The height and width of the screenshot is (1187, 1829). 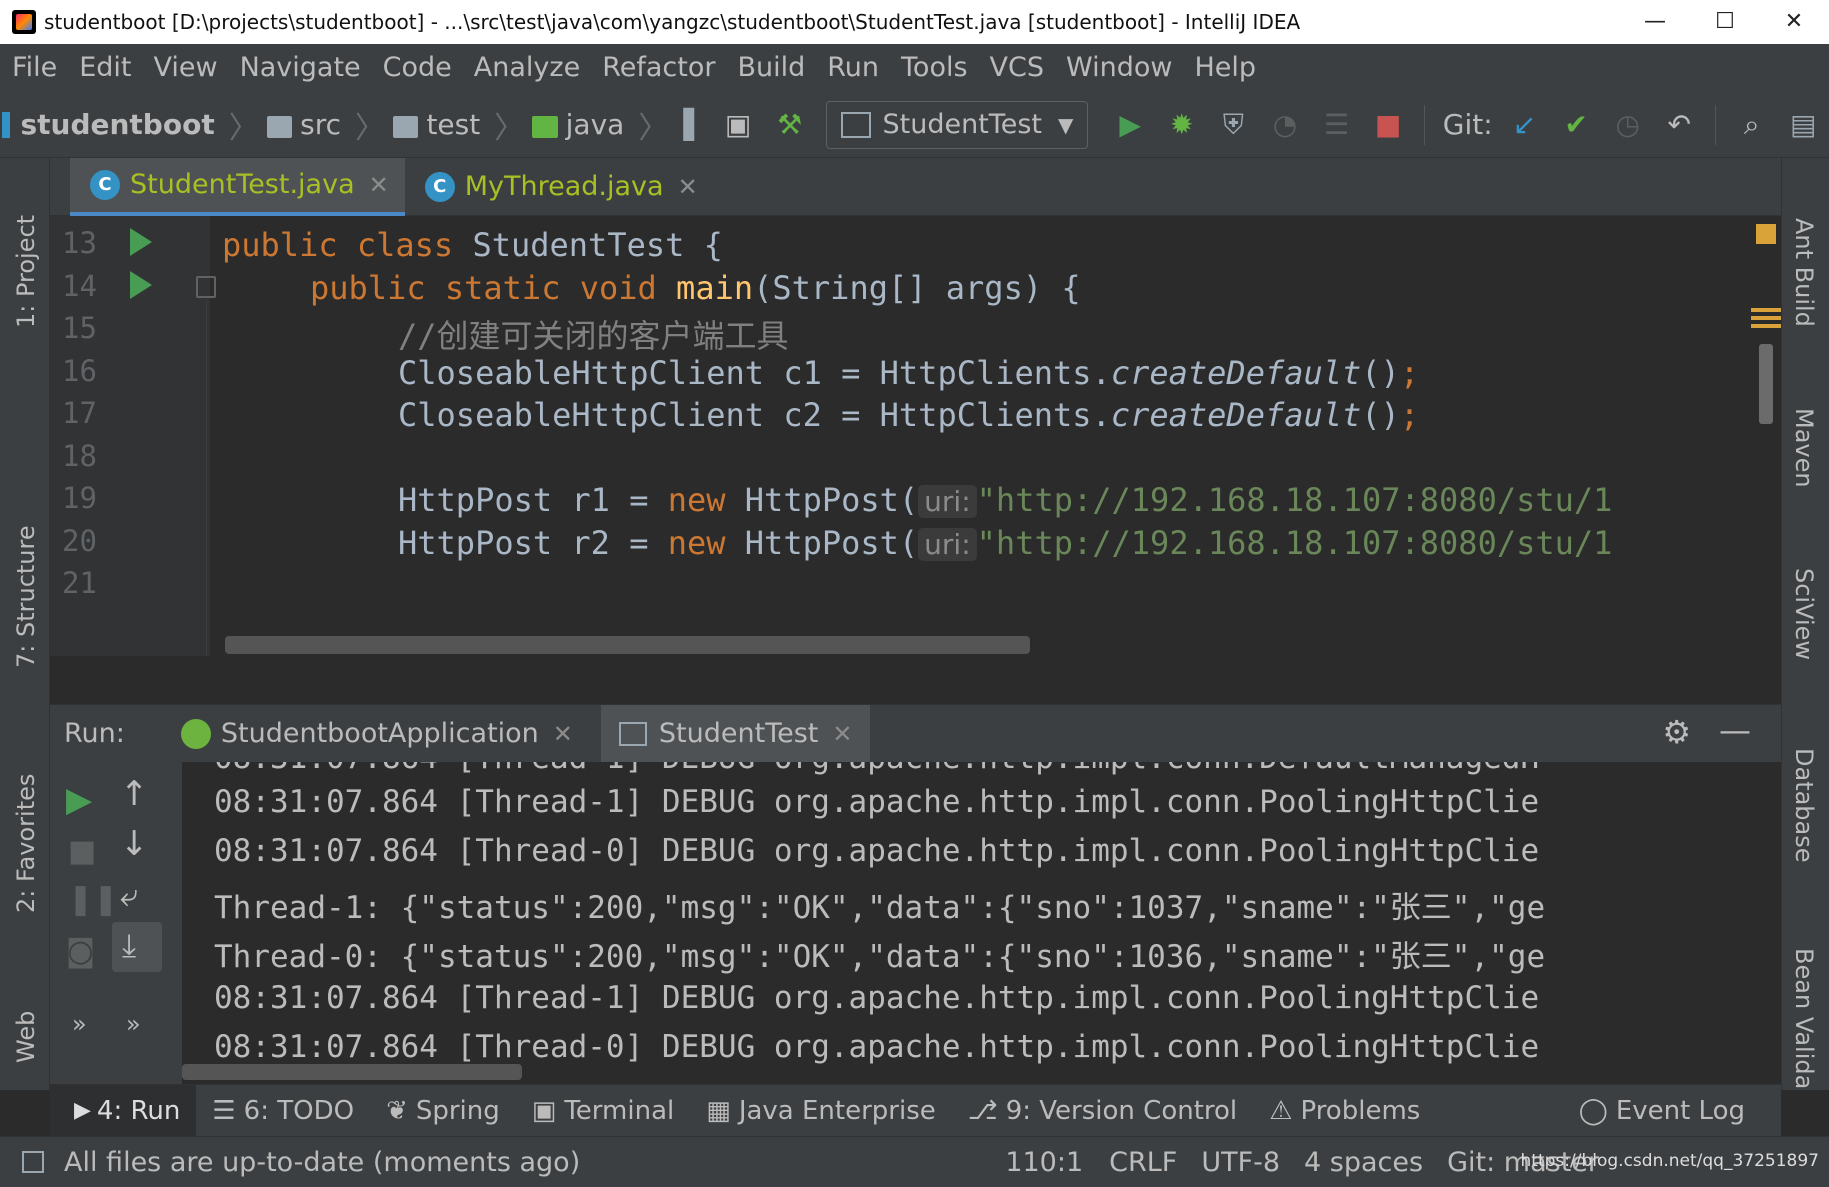 What do you see at coordinates (105, 68) in the screenshot?
I see `menu-edit: Edit` at bounding box center [105, 68].